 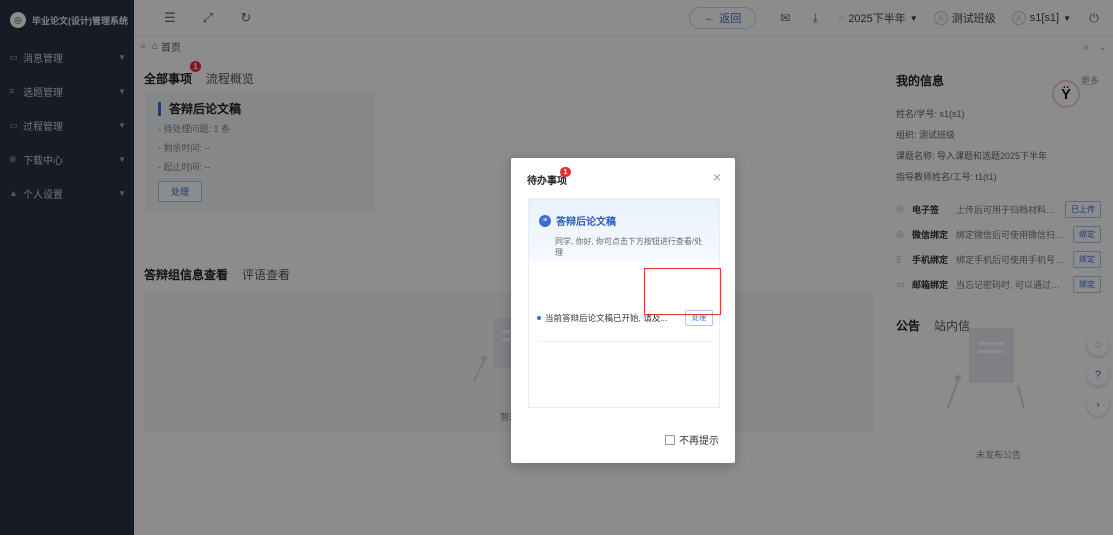 I want to click on close-icon: ×, so click(x=717, y=177).